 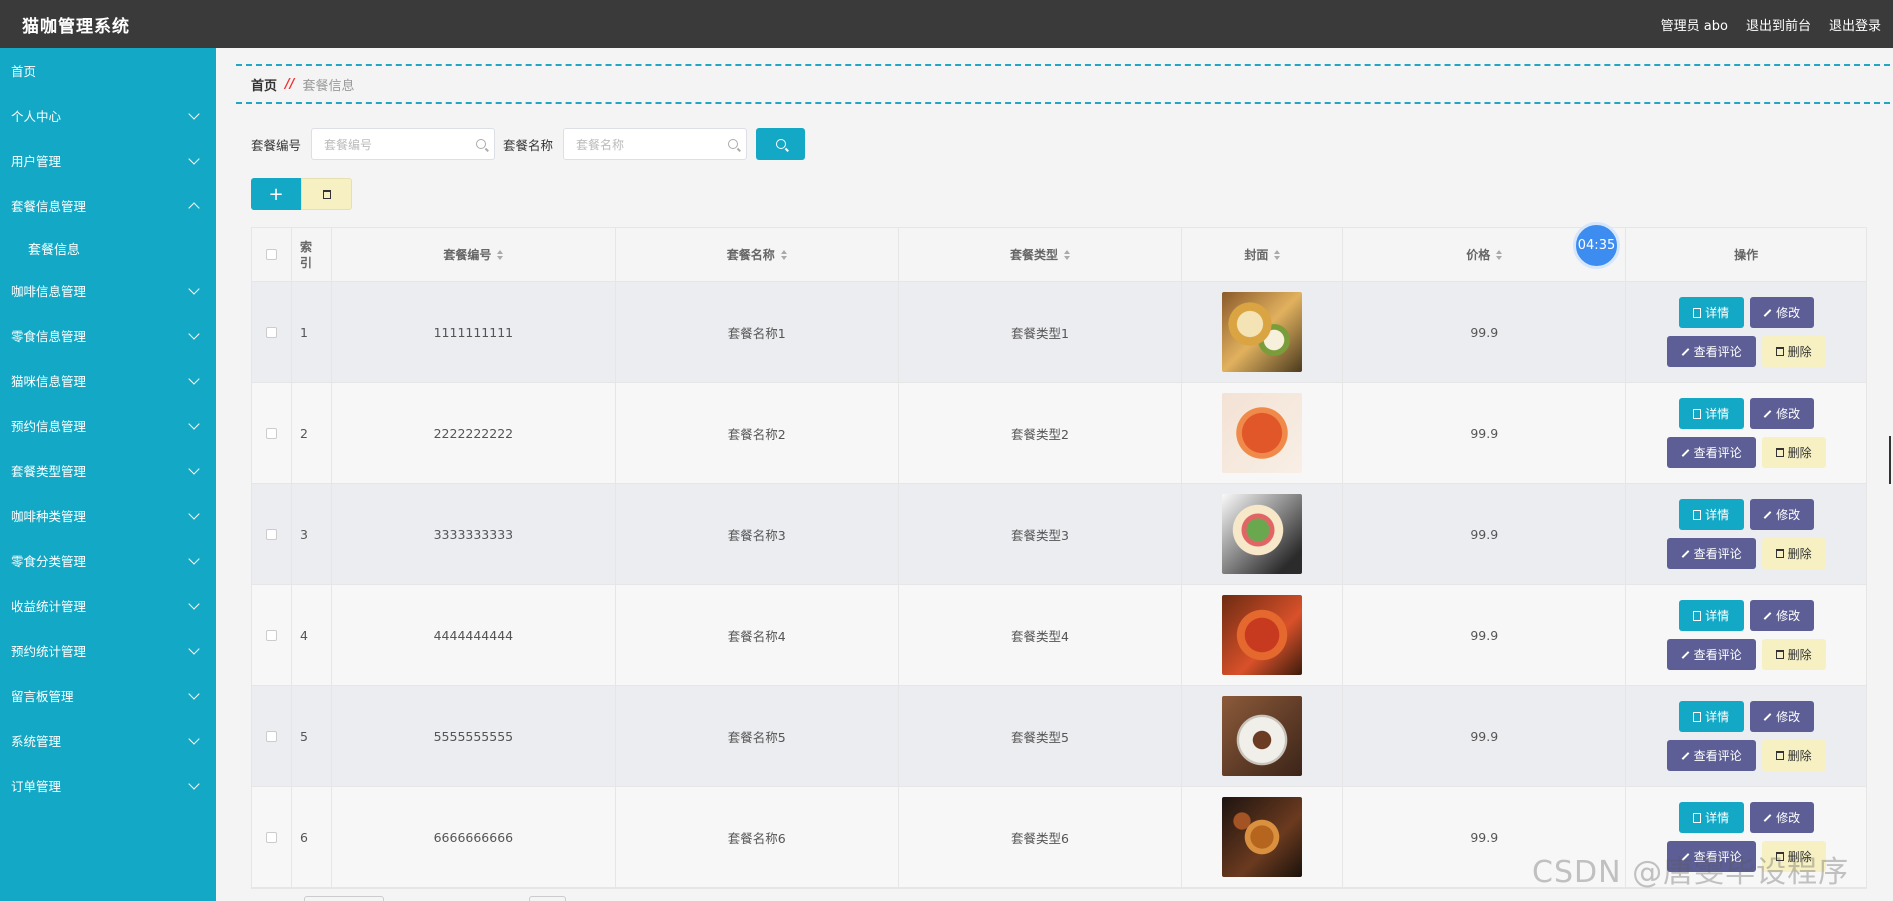 What do you see at coordinates (108, 695) in the screenshot?
I see `sidebar-item-message-board: 留言板管理` at bounding box center [108, 695].